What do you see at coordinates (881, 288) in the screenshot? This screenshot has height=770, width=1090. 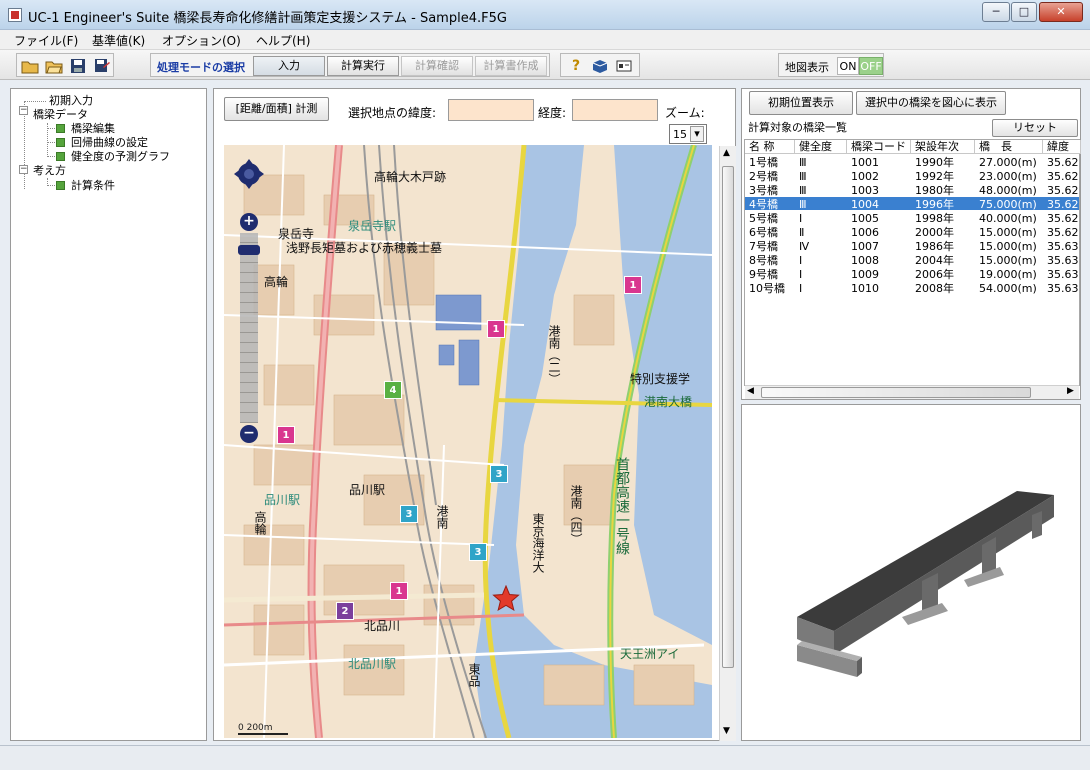 I see `table-cell: 1010` at bounding box center [881, 288].